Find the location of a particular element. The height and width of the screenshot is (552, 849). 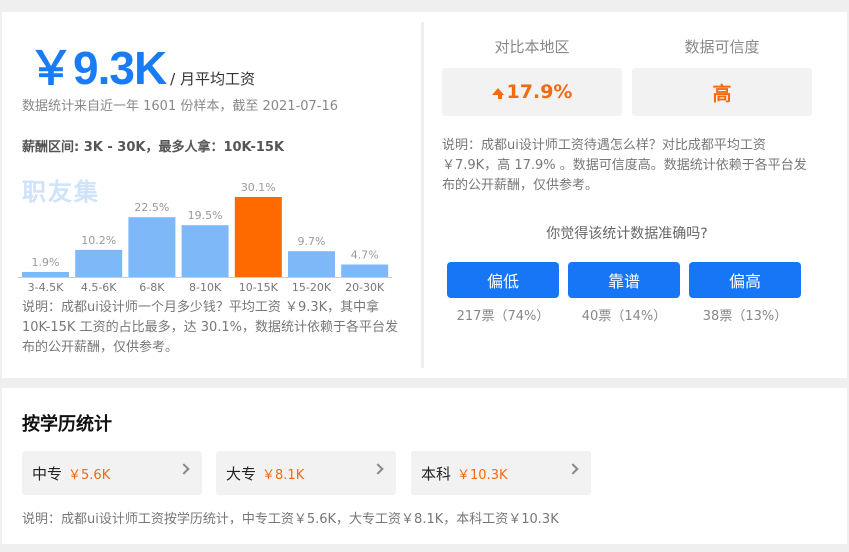

chart-tick-label: 4.5-6K is located at coordinates (99, 287).